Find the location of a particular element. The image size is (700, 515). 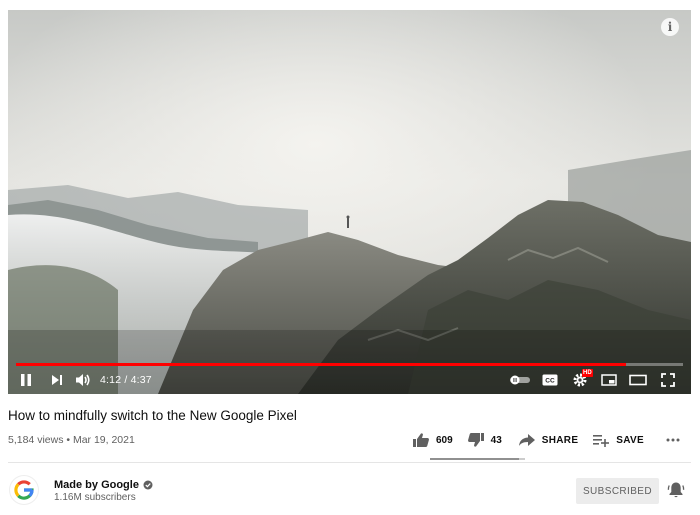

thumb-up-icon is located at coordinates (420, 440).